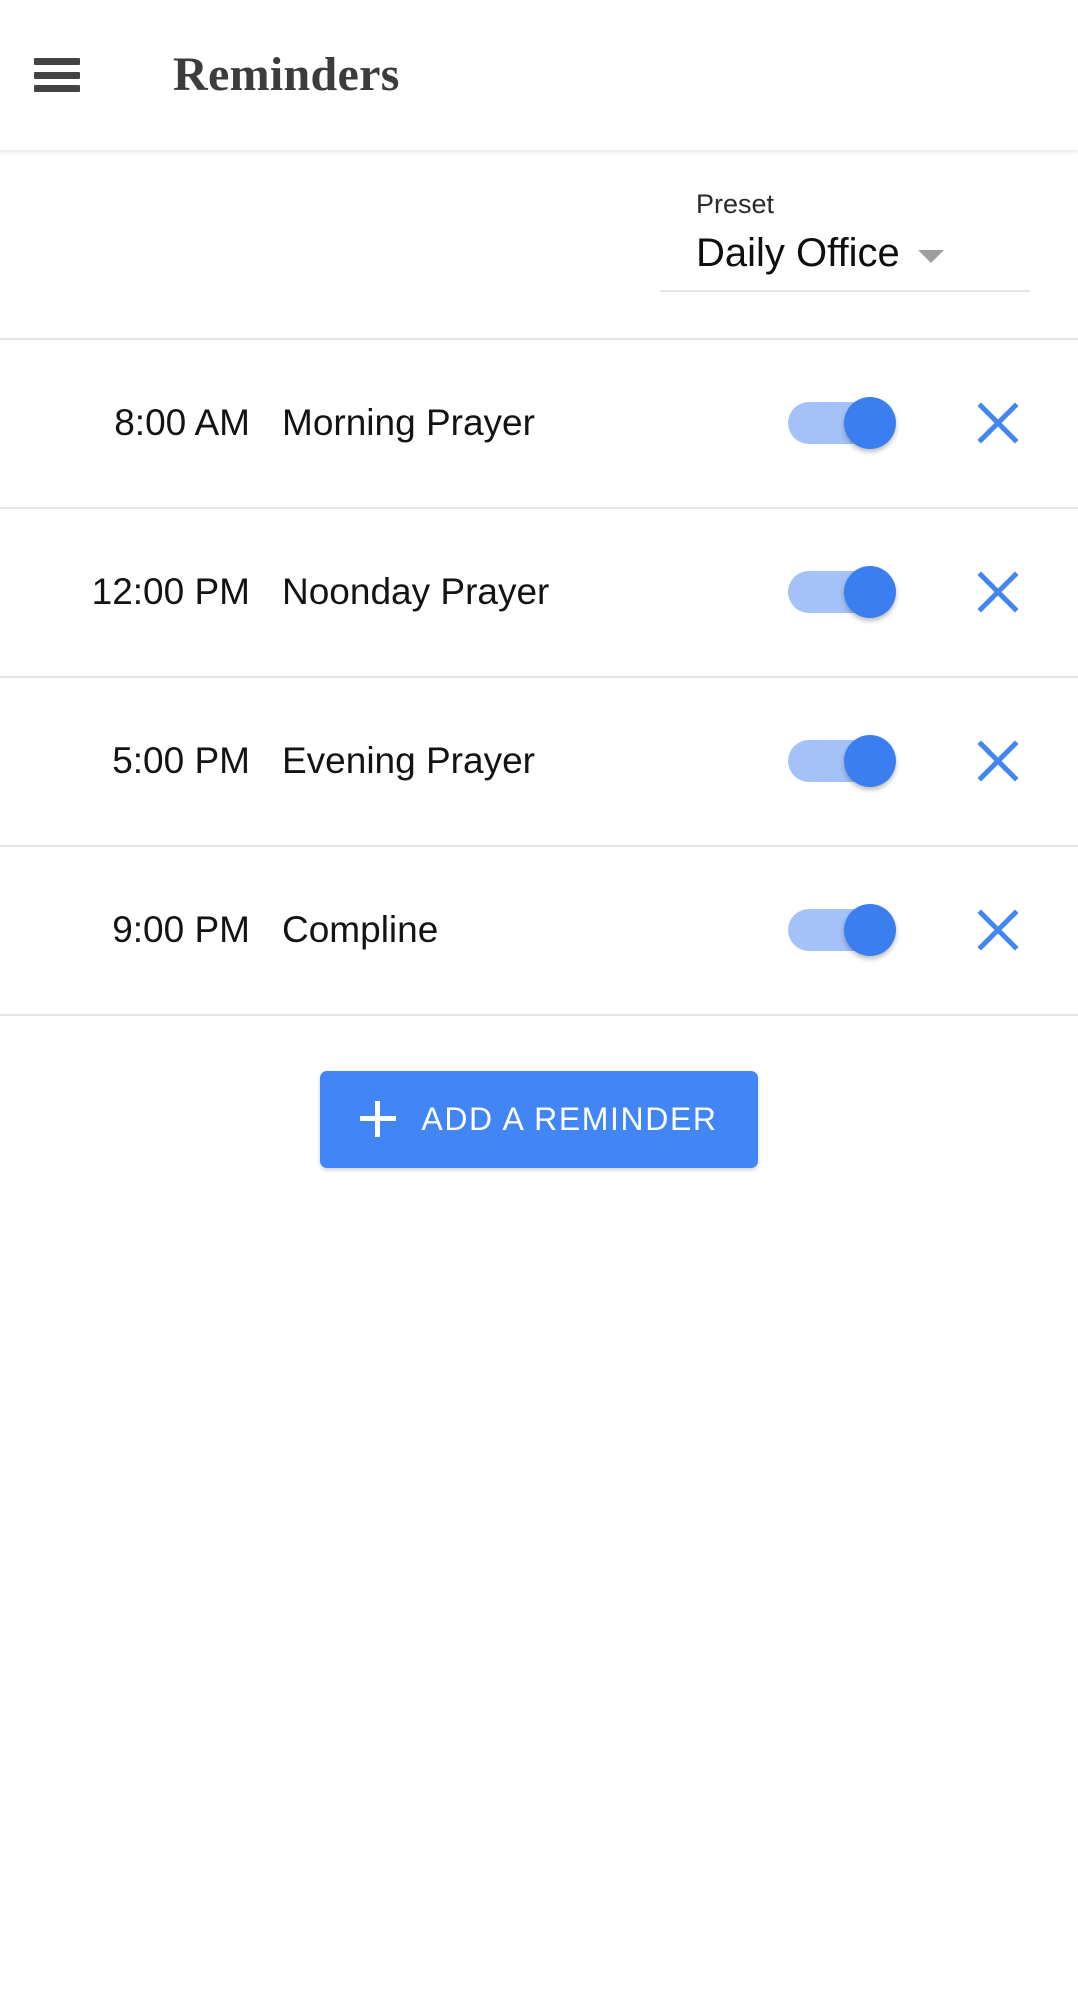 This screenshot has width=1078, height=2016. I want to click on app-bar: Reminders, so click(539, 75).